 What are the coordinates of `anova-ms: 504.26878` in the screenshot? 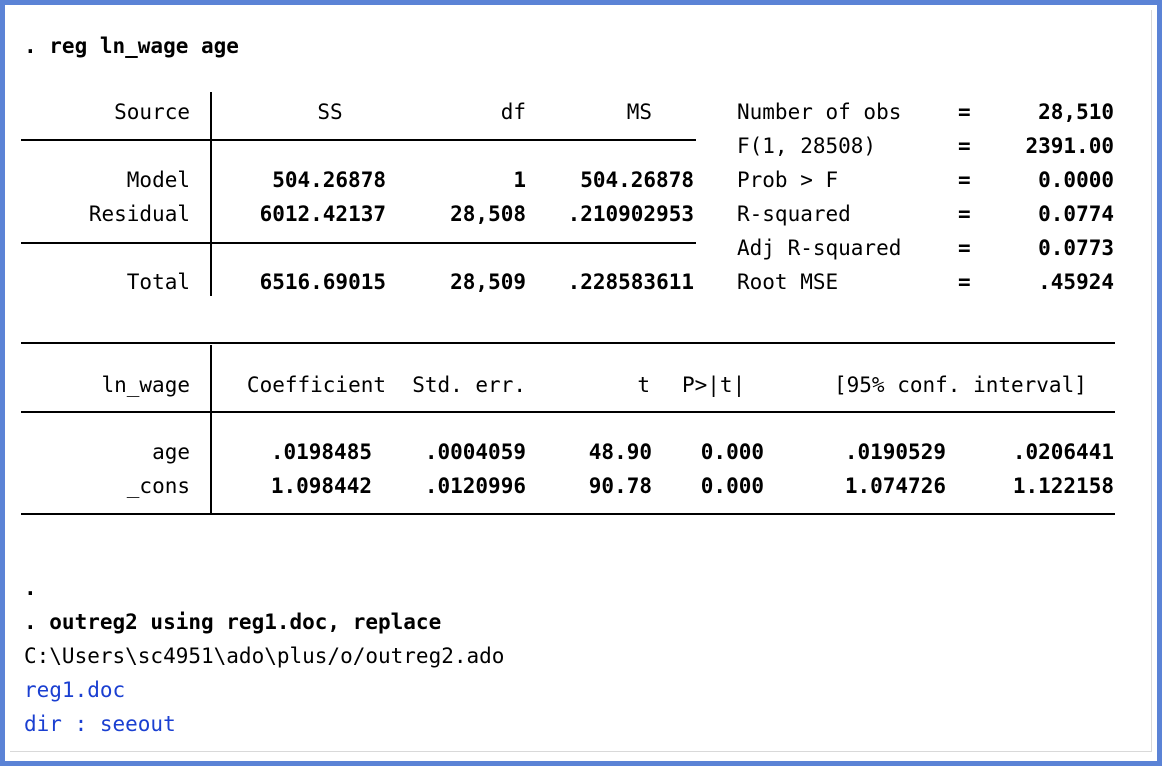 It's located at (637, 180).